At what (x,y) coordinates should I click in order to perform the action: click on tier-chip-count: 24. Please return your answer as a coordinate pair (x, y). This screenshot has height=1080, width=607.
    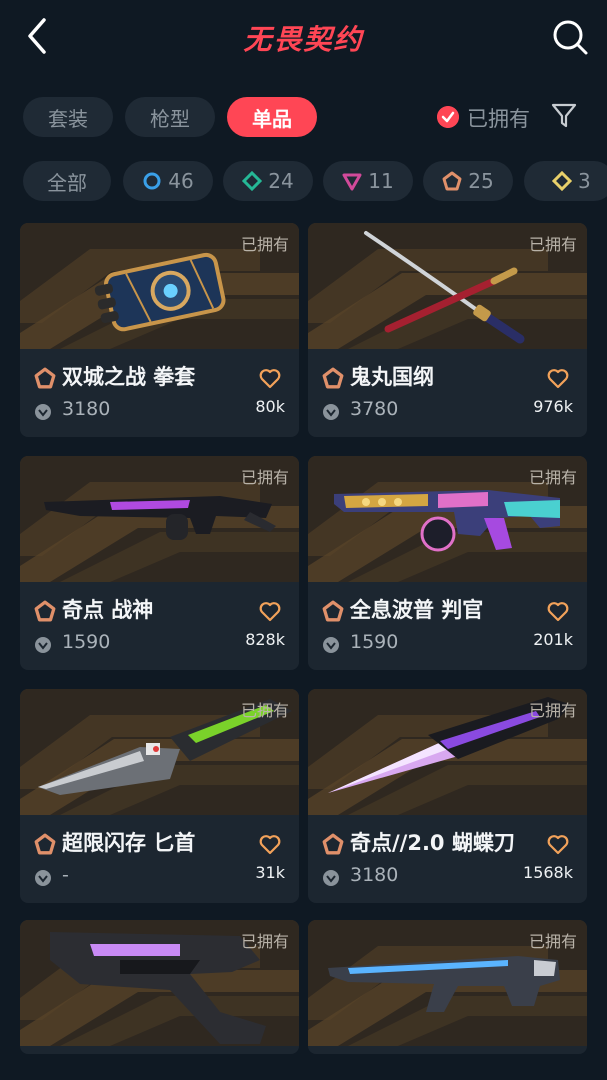
    Looking at the image, I should click on (281, 181).